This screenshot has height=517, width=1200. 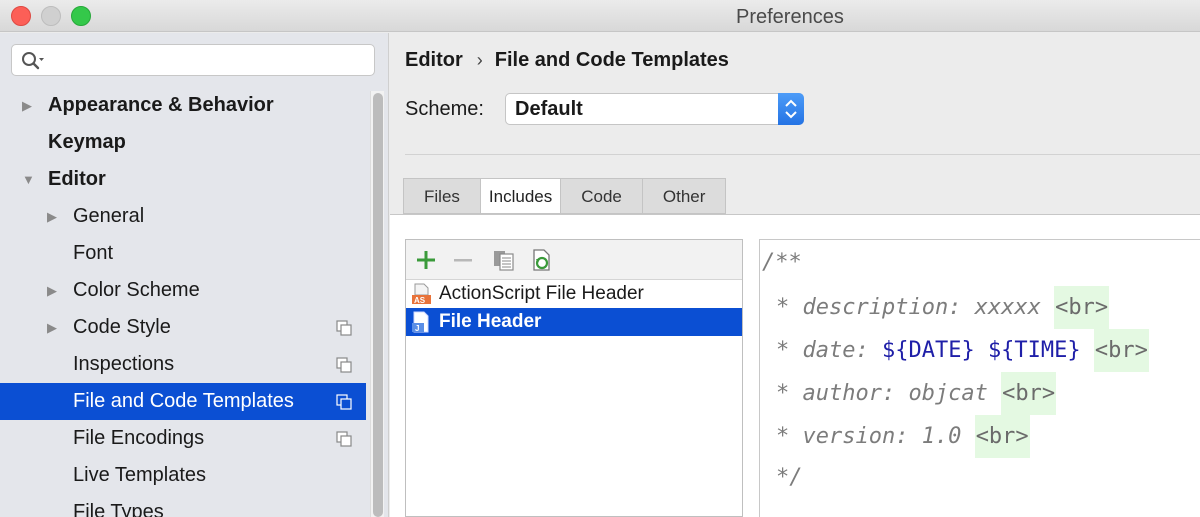 I want to click on scheme-selected-value: Default, so click(x=549, y=109).